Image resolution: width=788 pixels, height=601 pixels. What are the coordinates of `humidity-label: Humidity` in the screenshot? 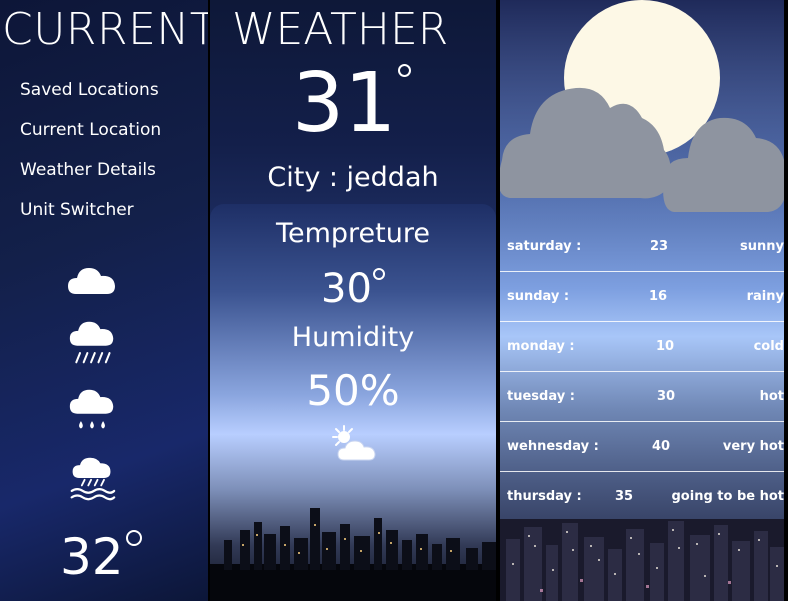 It's located at (353, 337).